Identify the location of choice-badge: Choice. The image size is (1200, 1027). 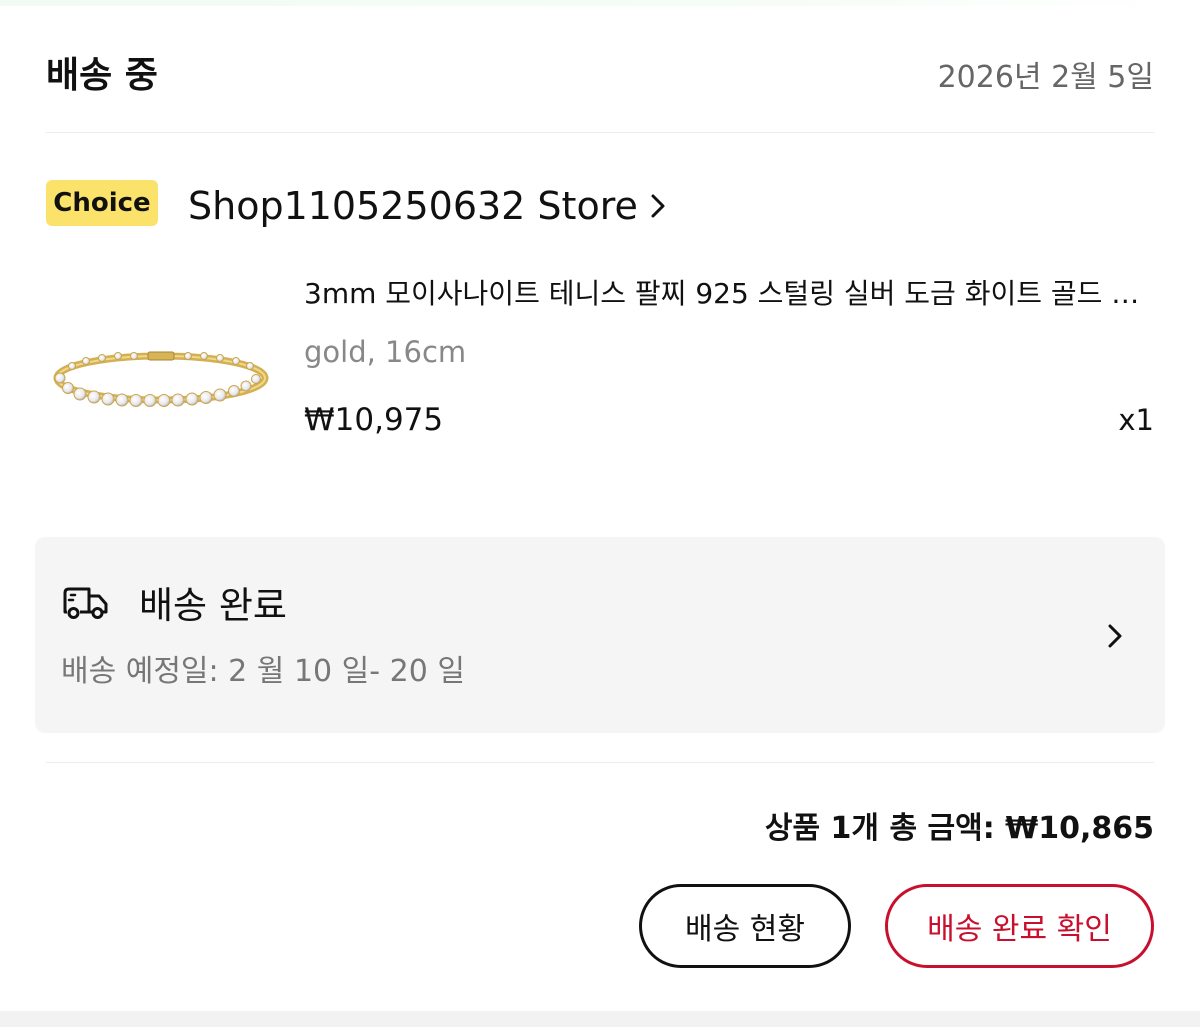
(102, 203).